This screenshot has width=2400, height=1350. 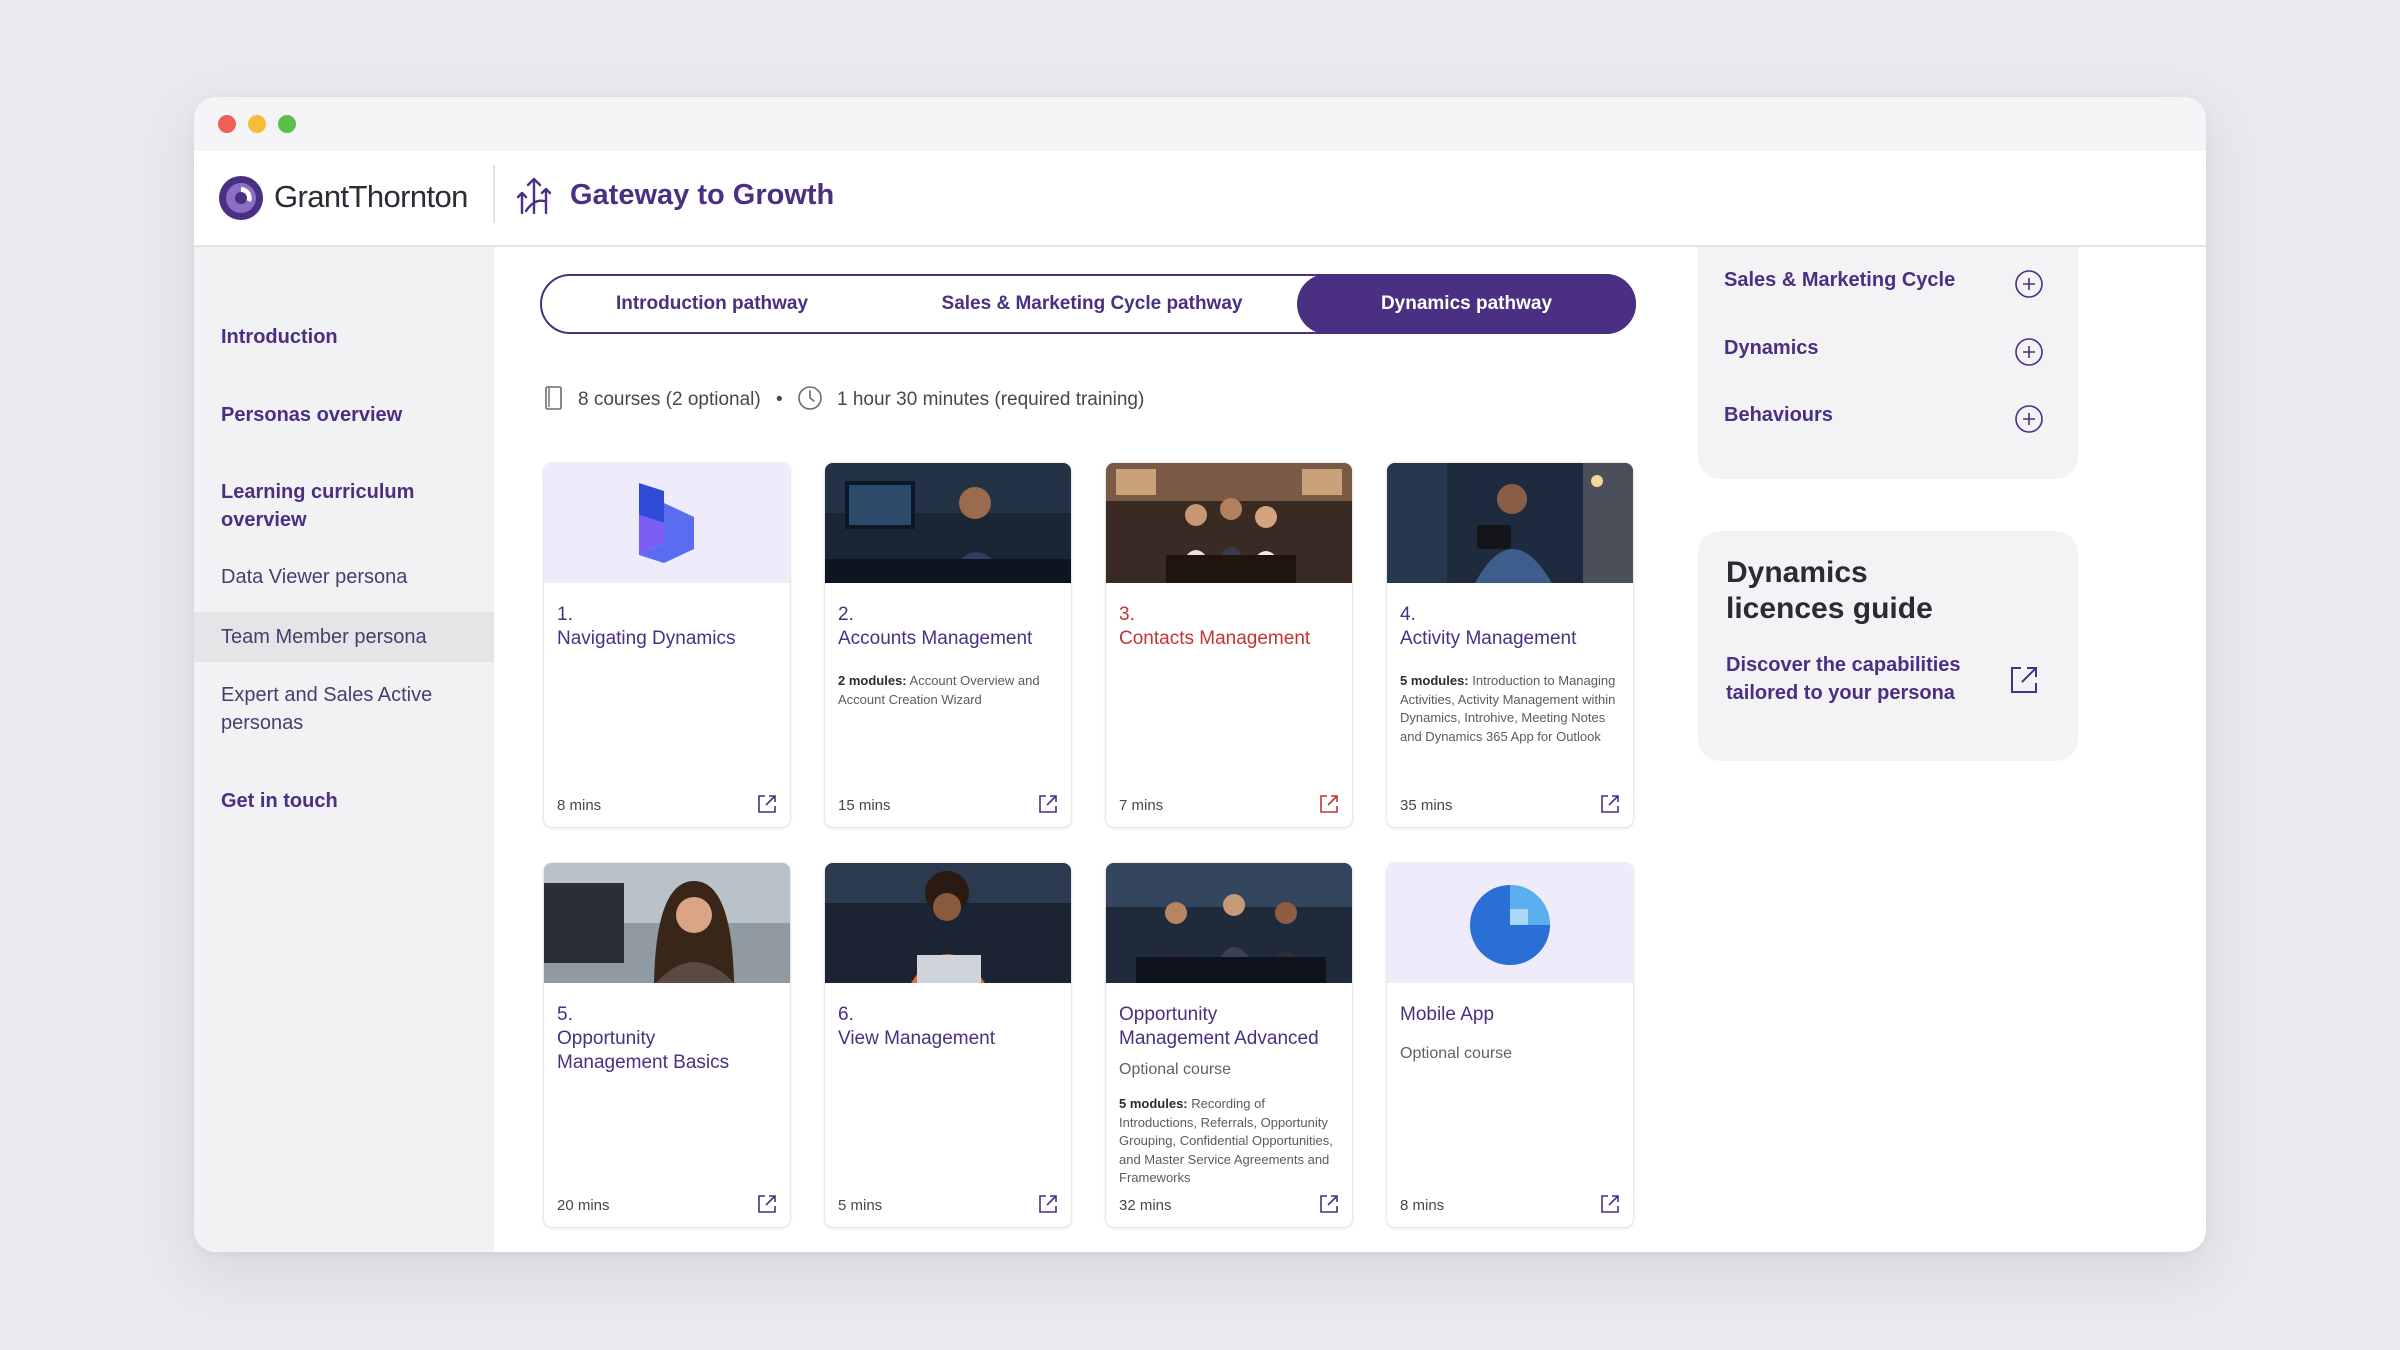 I want to click on woman-smiling-photo, so click(x=667, y=923).